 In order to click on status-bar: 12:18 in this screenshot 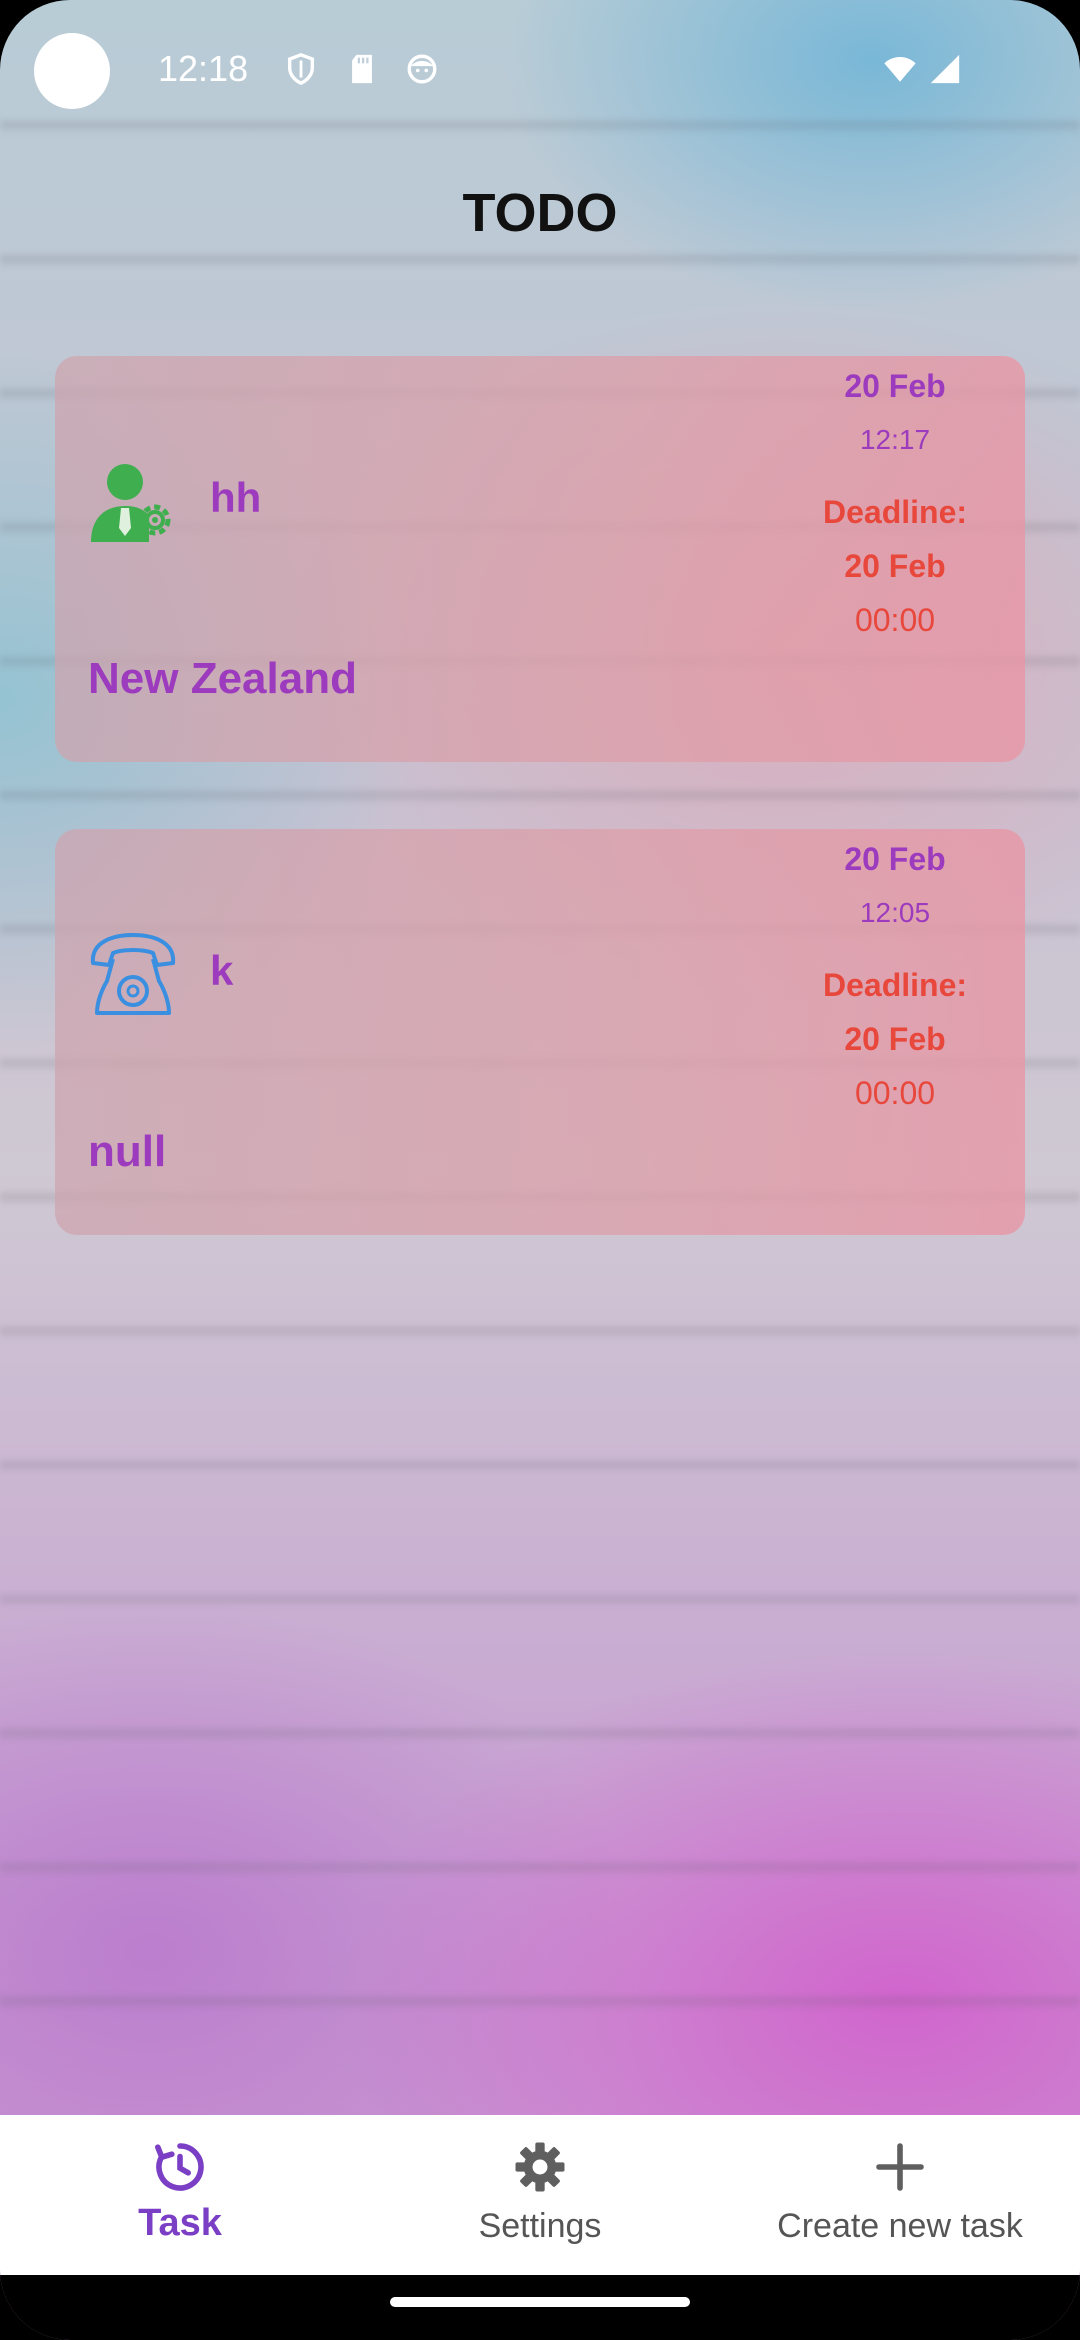, I will do `click(540, 70)`.